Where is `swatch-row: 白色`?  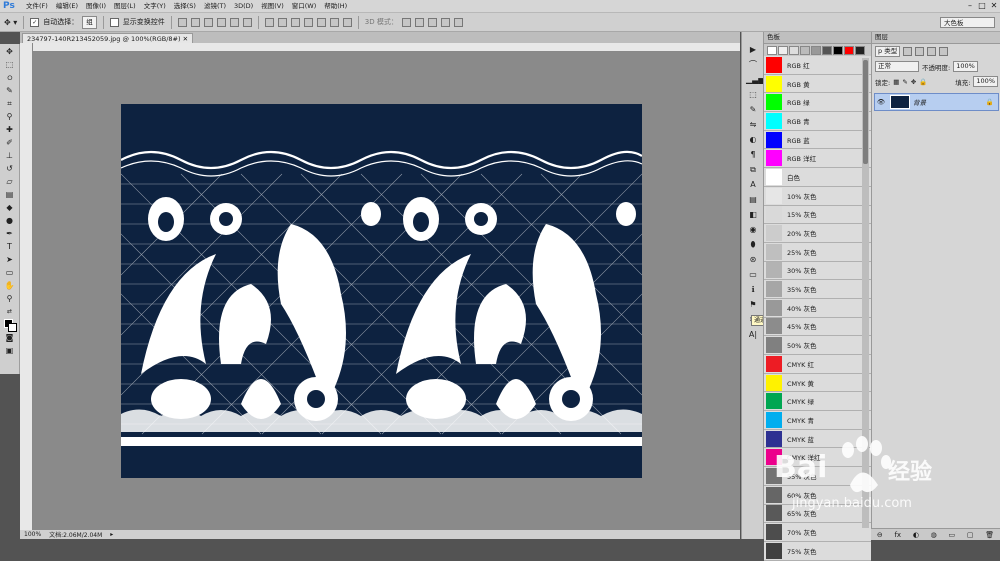
swatch-row: 白色 is located at coordinates (817, 177).